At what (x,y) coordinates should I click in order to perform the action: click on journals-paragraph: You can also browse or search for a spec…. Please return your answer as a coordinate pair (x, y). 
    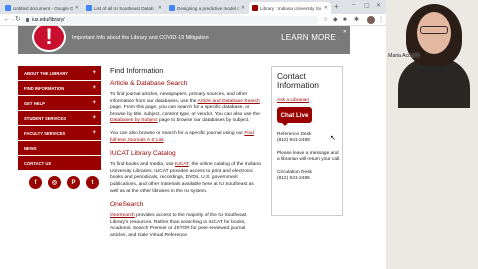
    Looking at the image, I should click on (186, 137).